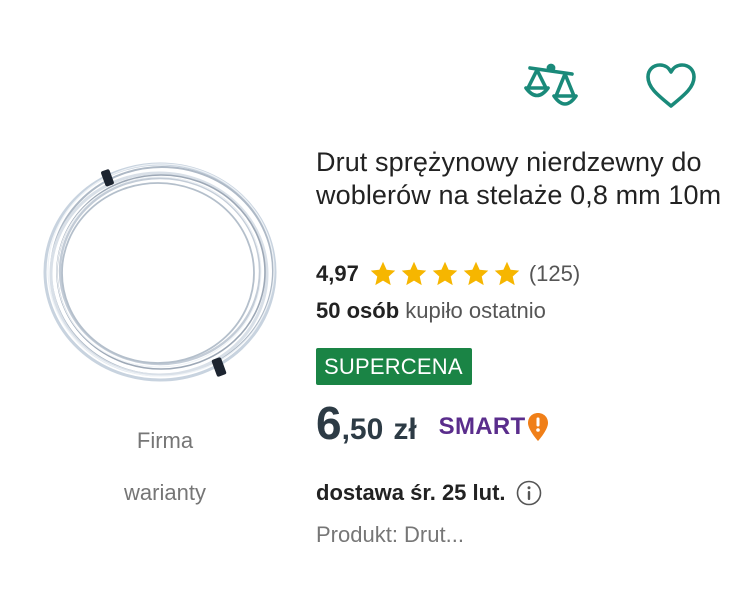 This screenshot has height=600, width=745. What do you see at coordinates (529, 493) in the screenshot?
I see `info-icon` at bounding box center [529, 493].